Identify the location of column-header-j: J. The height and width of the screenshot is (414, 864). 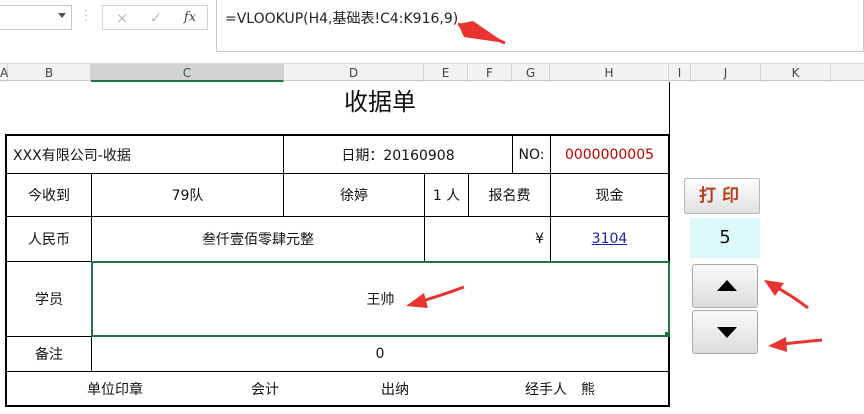
(726, 73).